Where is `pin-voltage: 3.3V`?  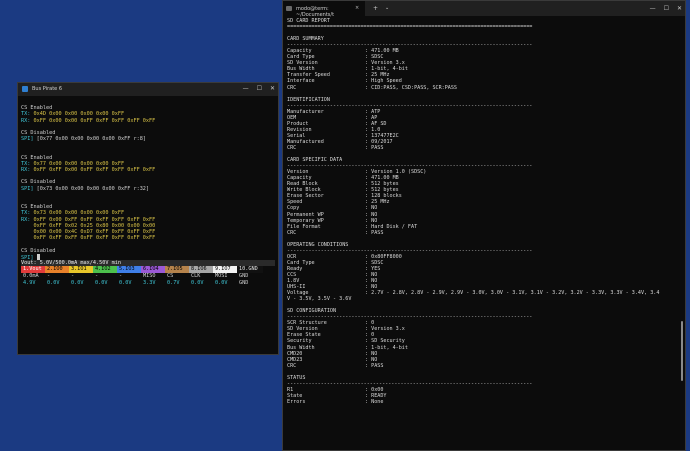
pin-voltage: 3.3V is located at coordinates (149, 283).